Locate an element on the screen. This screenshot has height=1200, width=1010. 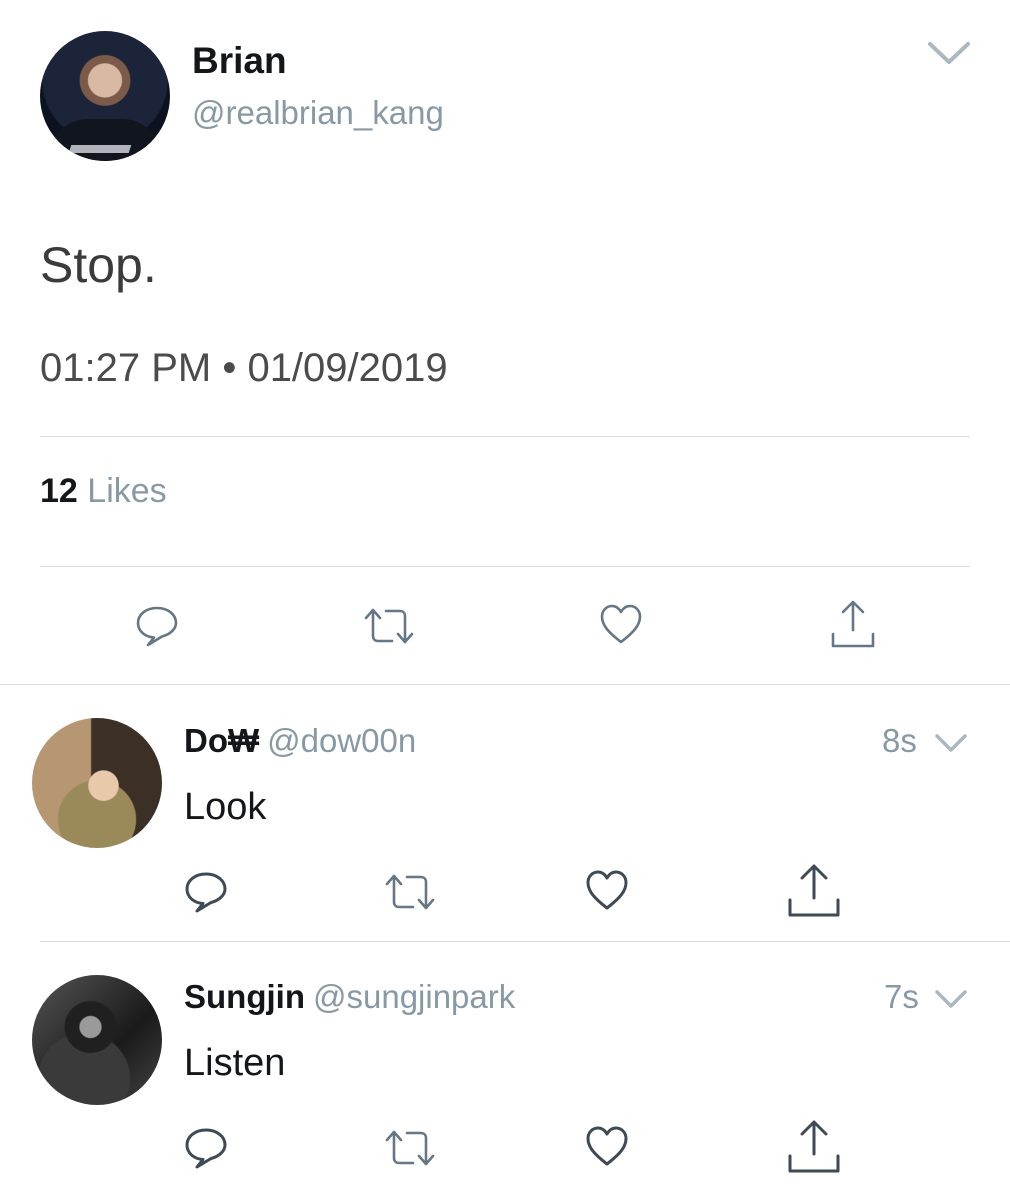
author-handle: @realbrian_kang is located at coordinates (318, 113).